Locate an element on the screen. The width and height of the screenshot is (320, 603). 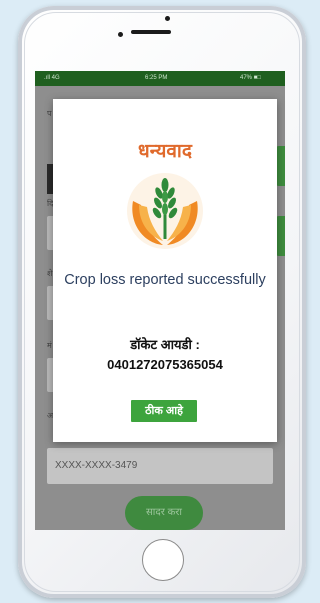
dialog-title: धन्यवाद is located at coordinates (165, 151).